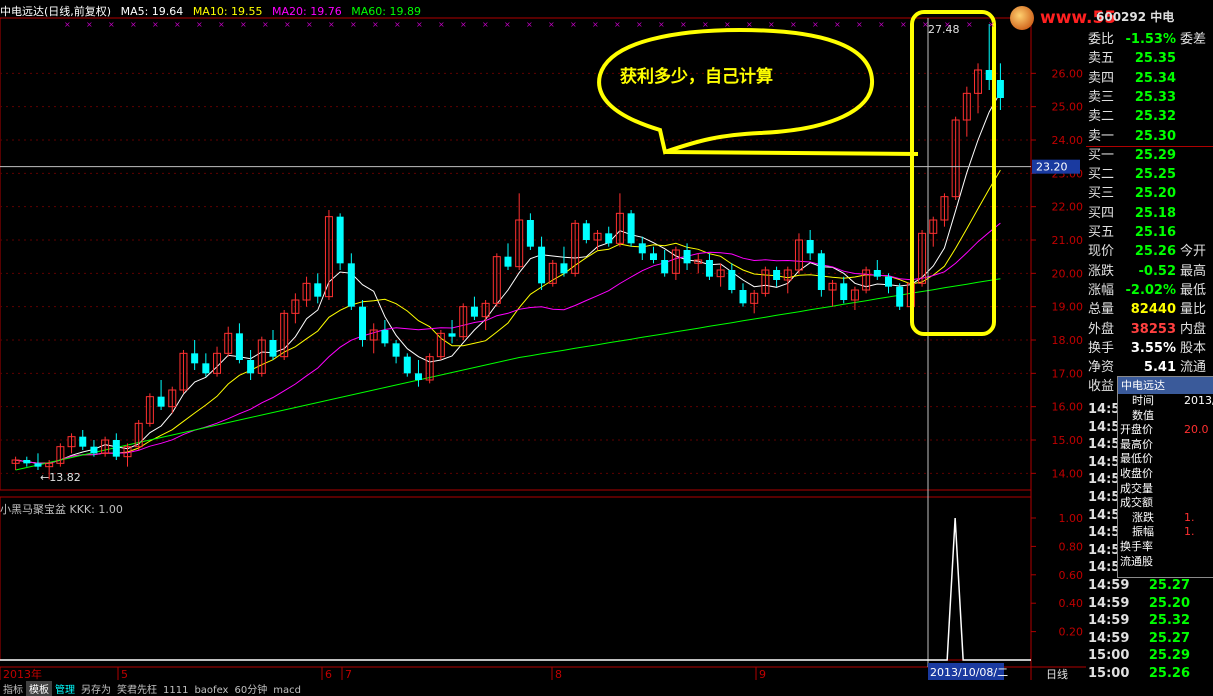  What do you see at coordinates (1153, 310) in the screenshot?
I see `quote-value: 82440` at bounding box center [1153, 310].